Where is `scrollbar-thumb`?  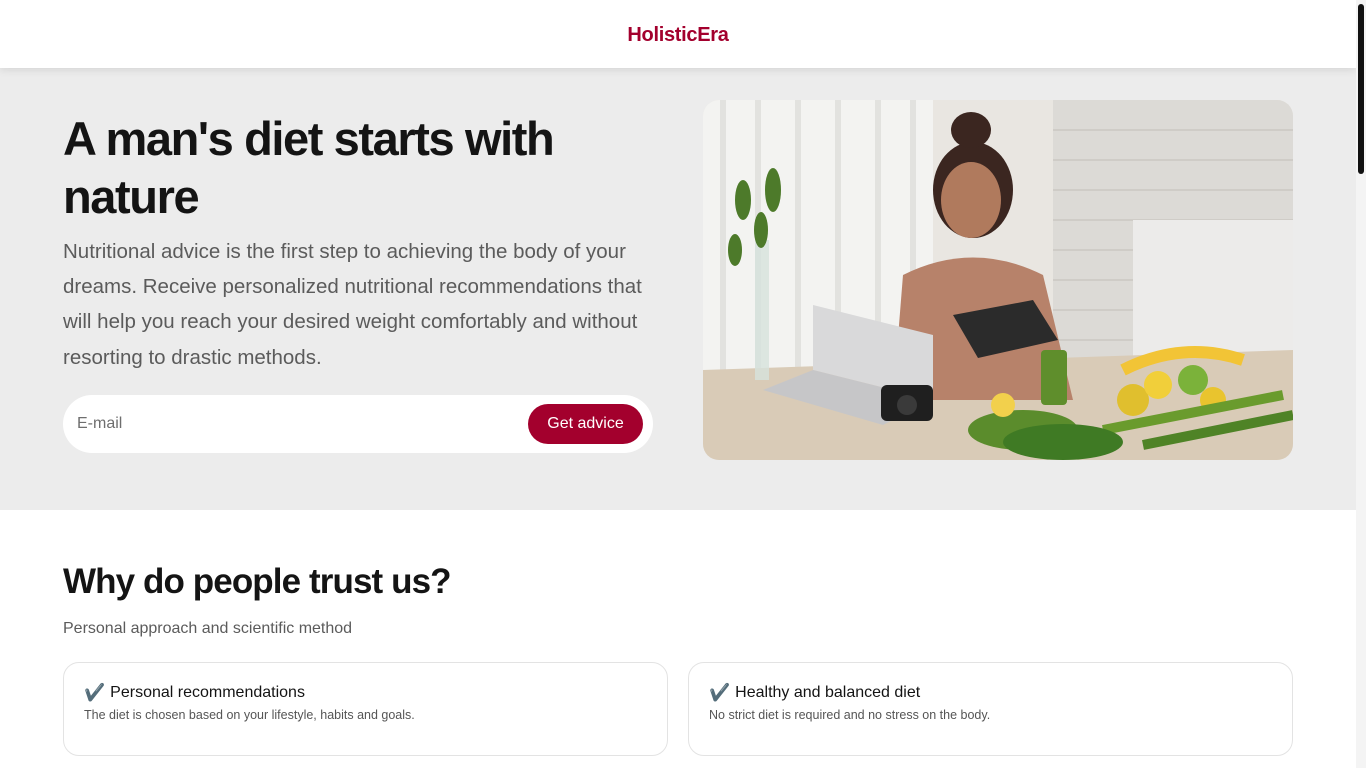 scrollbar-thumb is located at coordinates (1361, 89).